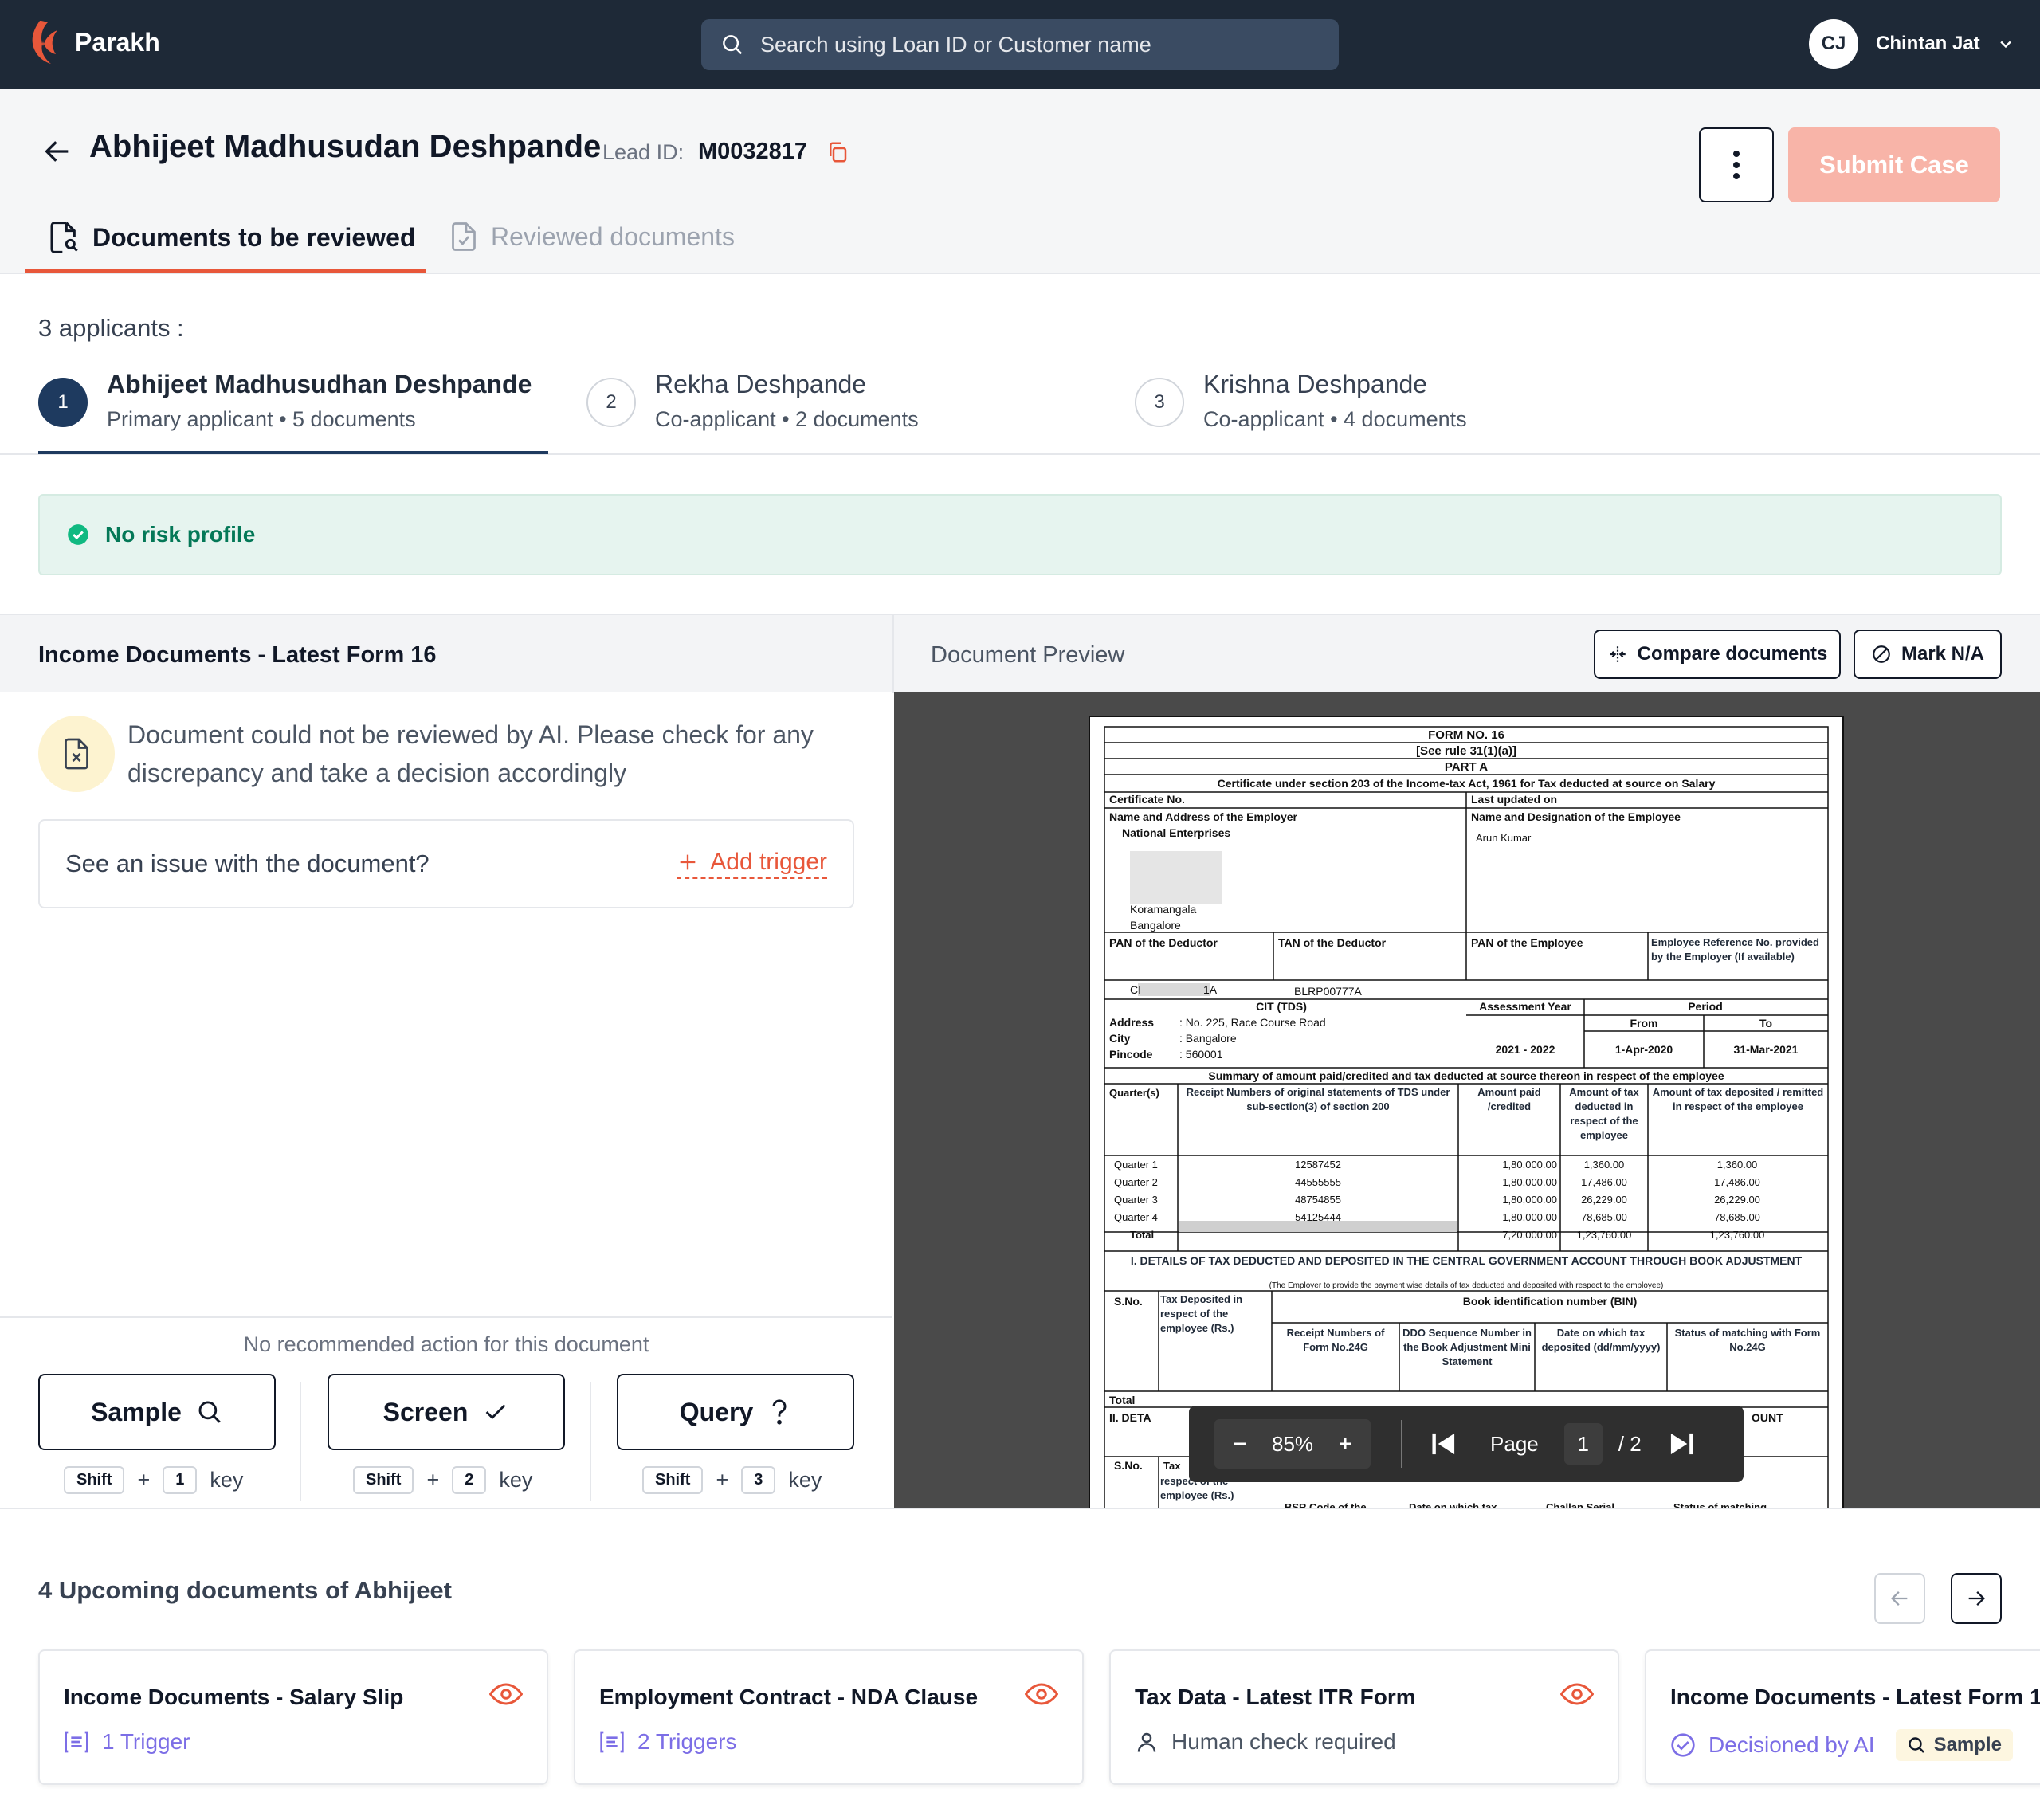 Image resolution: width=2040 pixels, height=1820 pixels. I want to click on skip-forward-icon, so click(1681, 1444).